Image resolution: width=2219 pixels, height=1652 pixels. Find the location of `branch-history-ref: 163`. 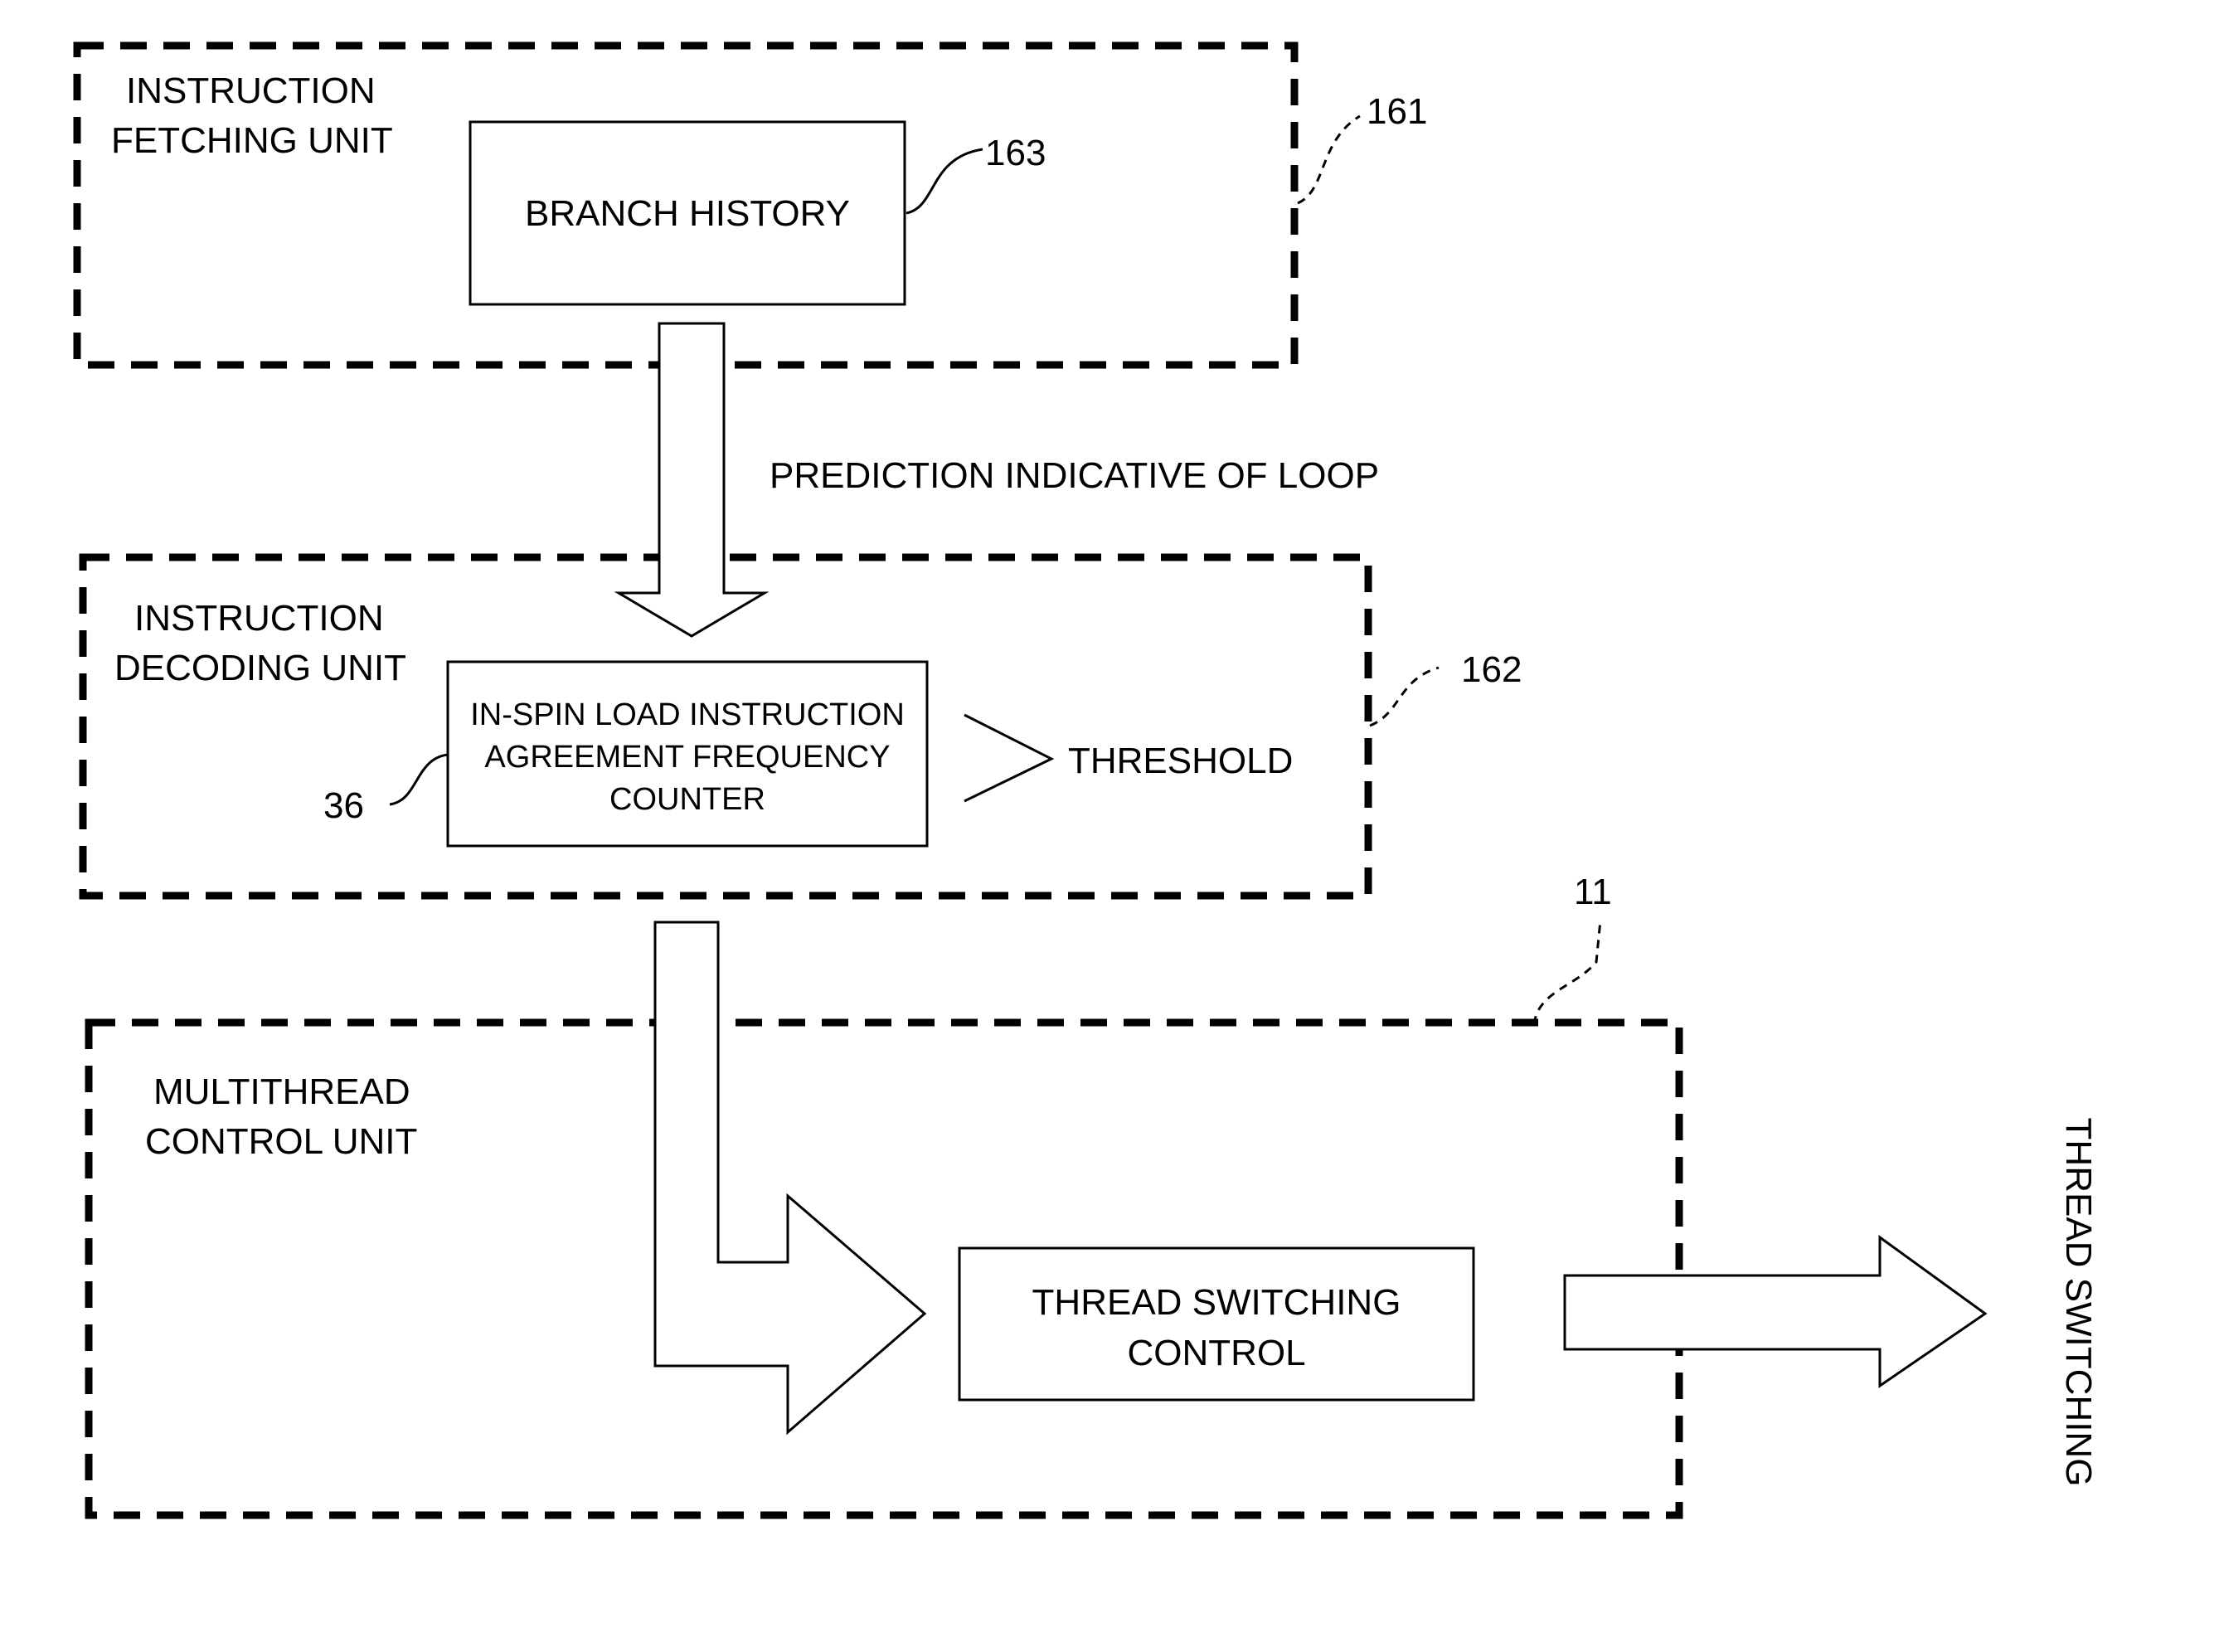

branch-history-ref: 163 is located at coordinates (1016, 153).